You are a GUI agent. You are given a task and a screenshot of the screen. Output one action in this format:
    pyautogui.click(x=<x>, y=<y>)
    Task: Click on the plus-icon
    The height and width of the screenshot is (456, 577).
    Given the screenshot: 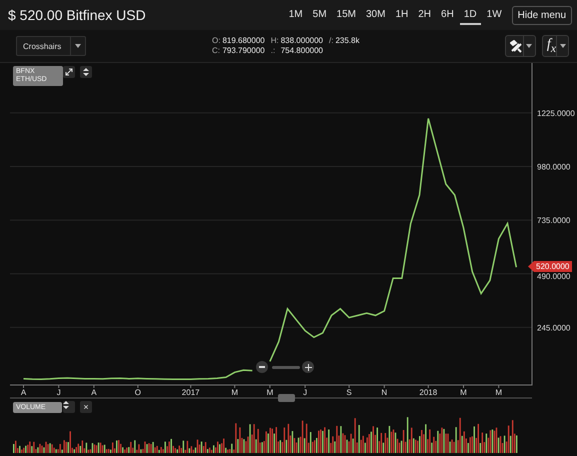 What is the action you would take?
    pyautogui.click(x=308, y=367)
    